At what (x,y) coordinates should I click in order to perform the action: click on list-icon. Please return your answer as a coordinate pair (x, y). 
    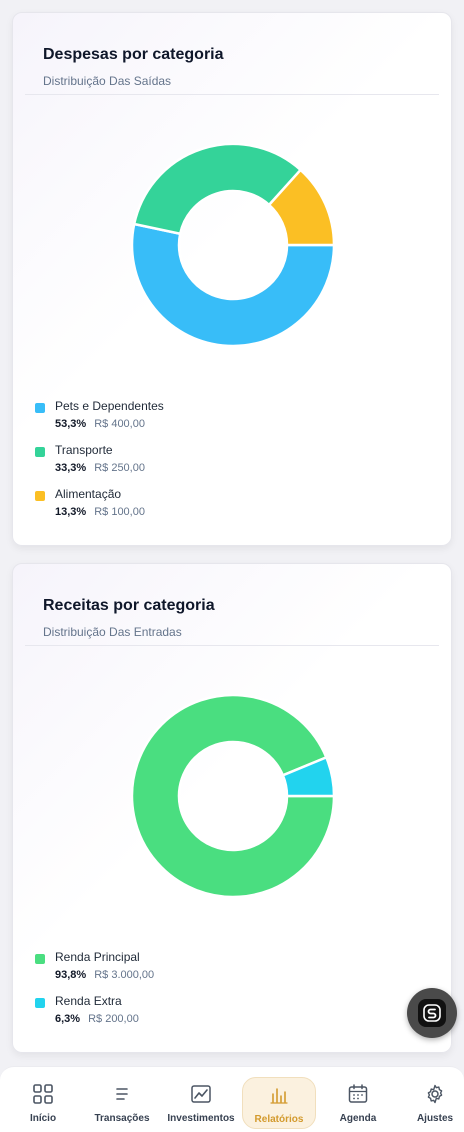
    Looking at the image, I should click on (122, 1094).